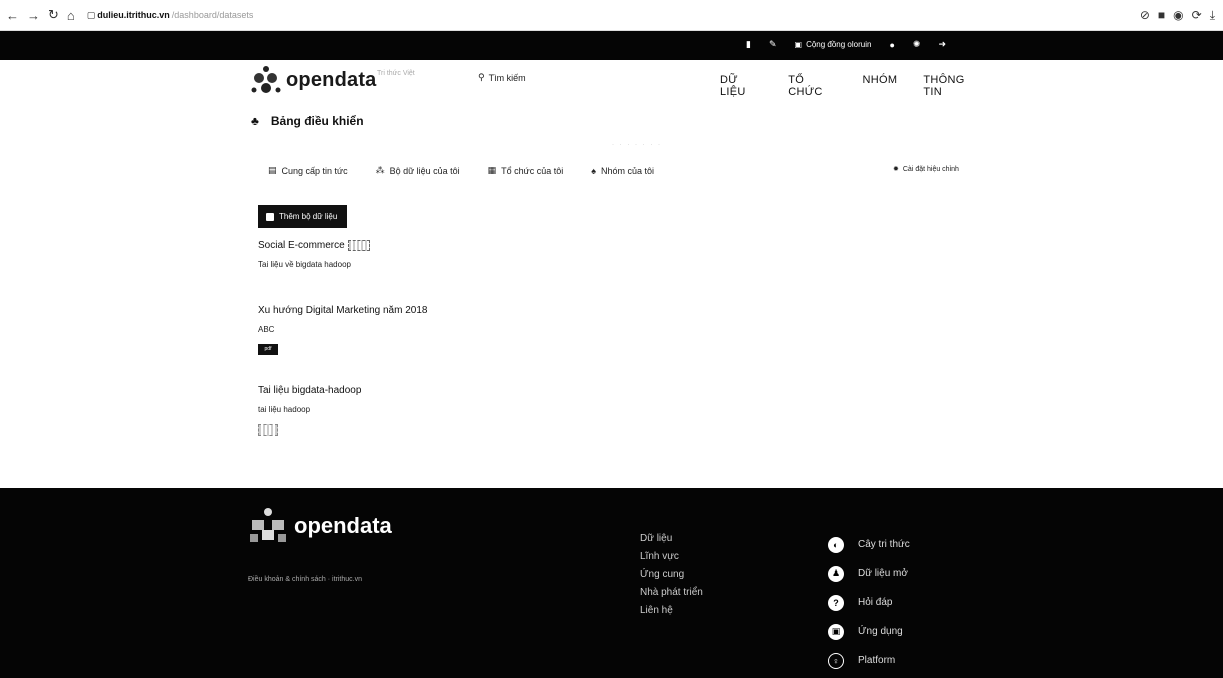  Describe the element at coordinates (268, 430) in the screenshot. I see `format-tag` at that location.